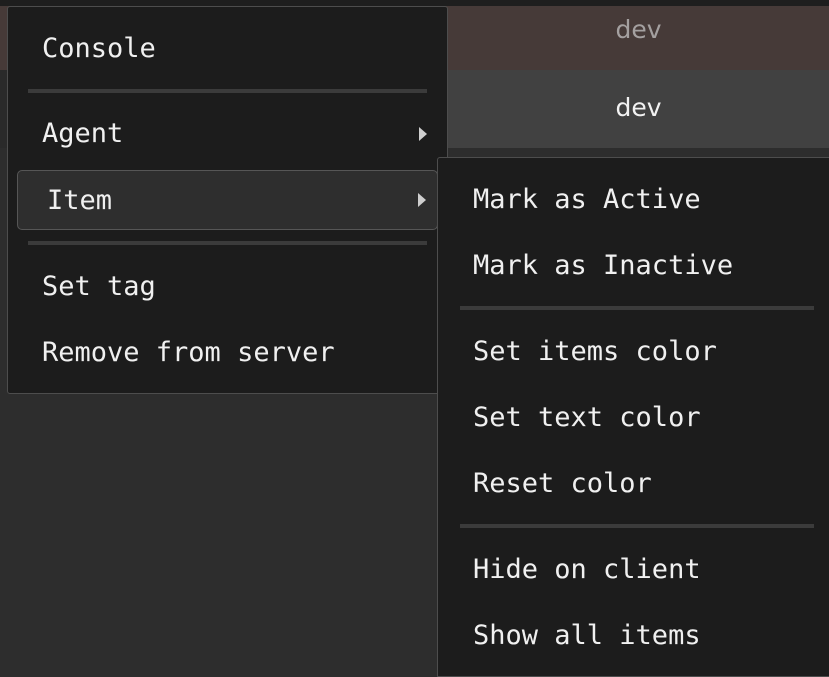 The height and width of the screenshot is (677, 829). I want to click on menu-item-label: Console, so click(99, 48).